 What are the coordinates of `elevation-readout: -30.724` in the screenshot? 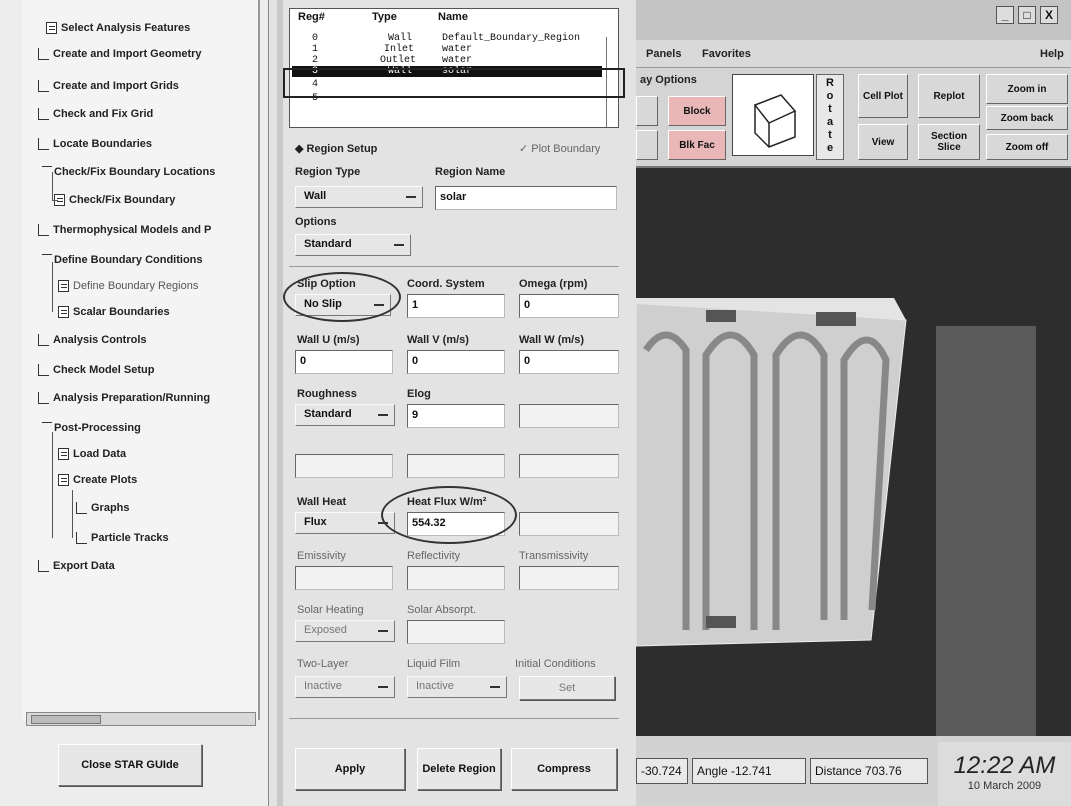 It's located at (662, 771).